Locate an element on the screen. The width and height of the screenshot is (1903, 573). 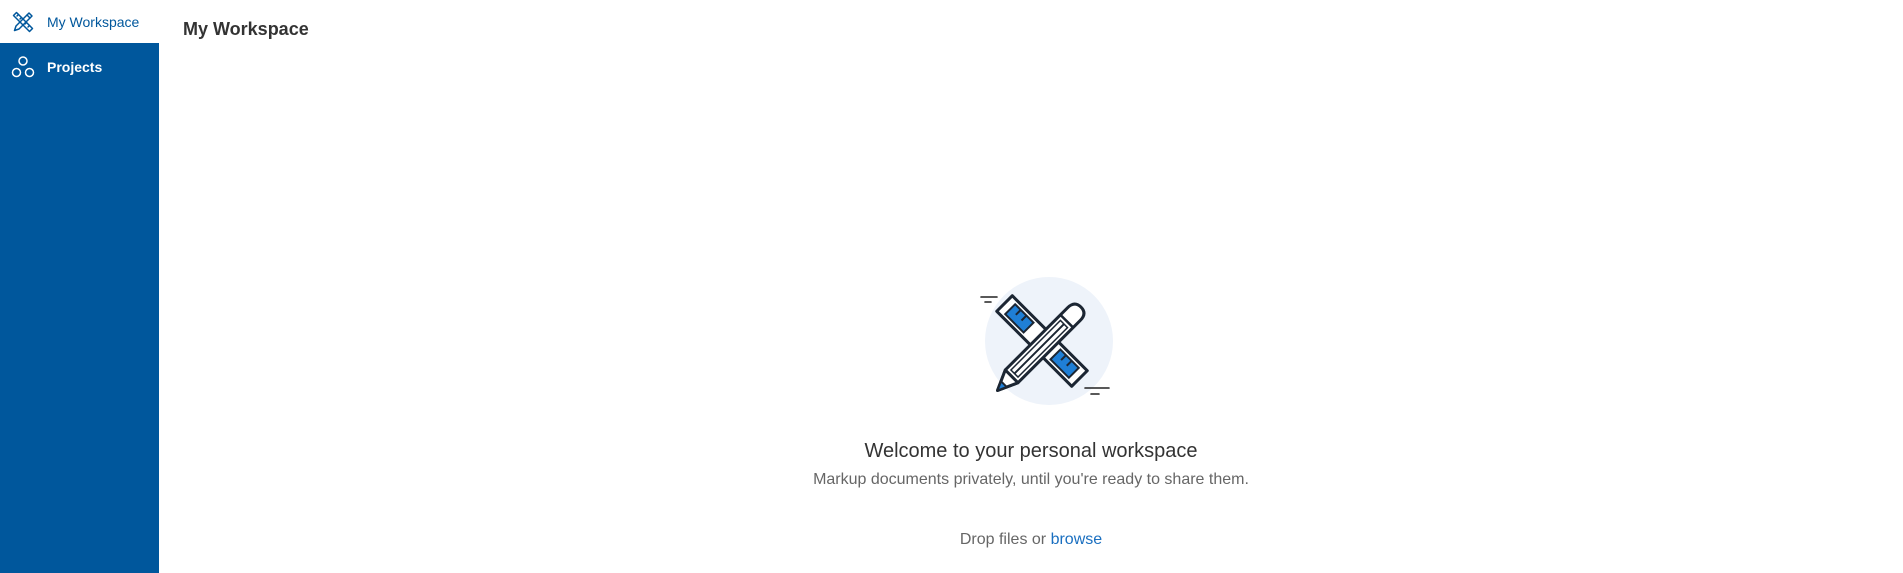
sidebar: My Workspace Projects is located at coordinates (79, 286).